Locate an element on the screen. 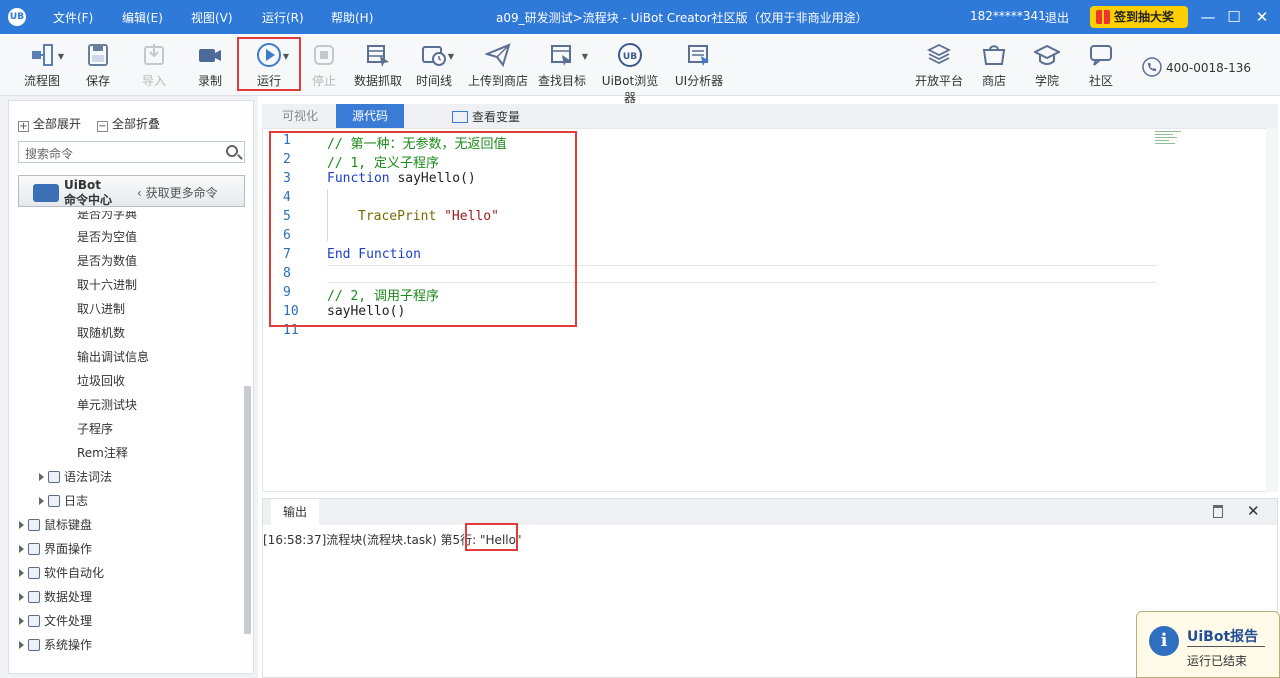 The height and width of the screenshot is (678, 1280). import-icon is located at coordinates (154, 54).